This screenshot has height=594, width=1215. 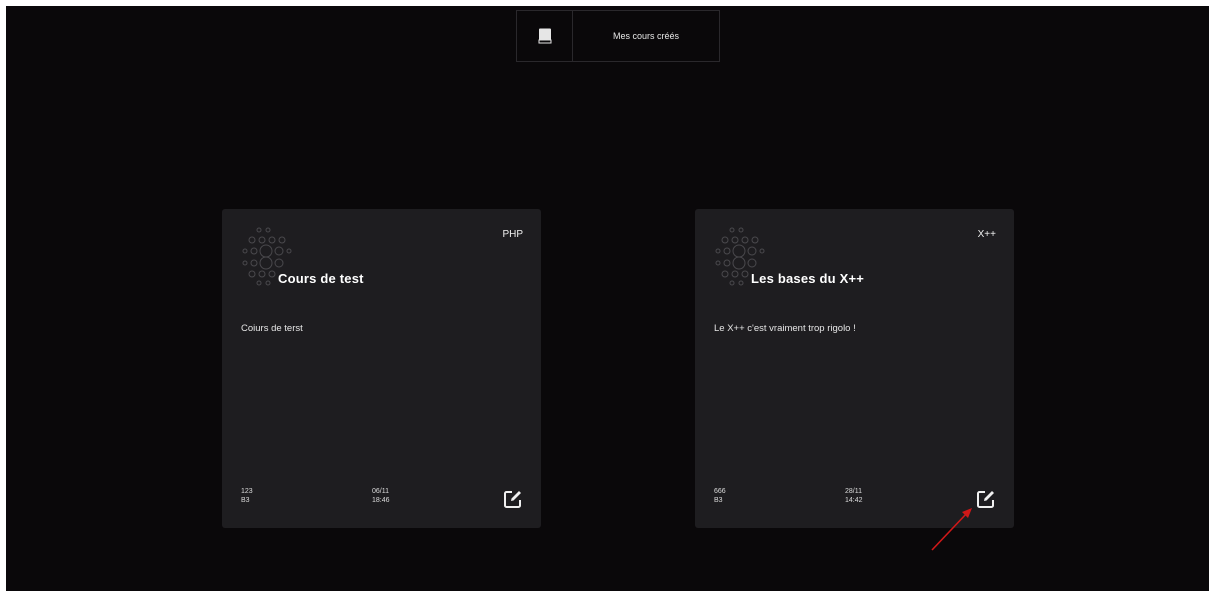 I want to click on course-description: Coiurs de terst, so click(x=272, y=328).